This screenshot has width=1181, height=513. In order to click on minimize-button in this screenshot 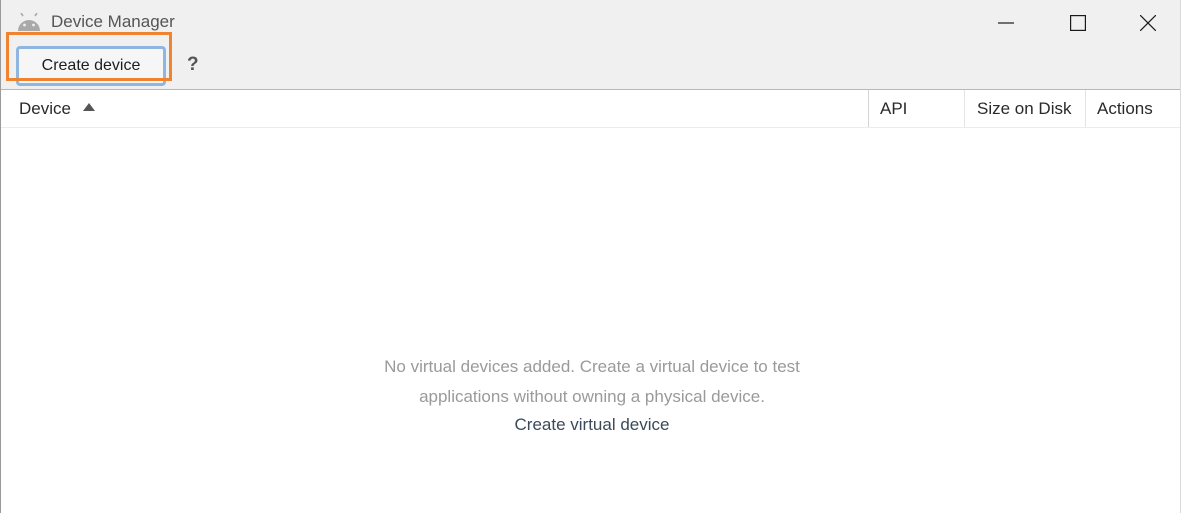, I will do `click(1006, 23)`.